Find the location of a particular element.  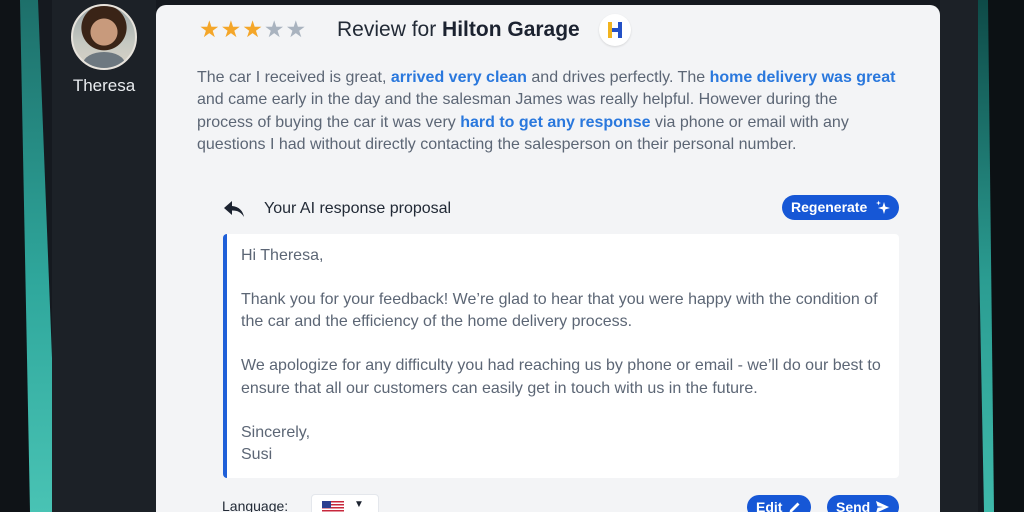

send-icon is located at coordinates (882, 506).